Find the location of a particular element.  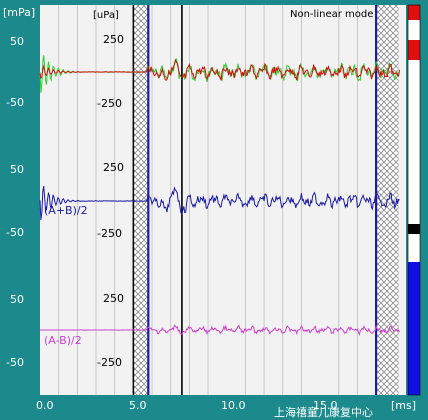

red-level-bottom is located at coordinates (414, 50).